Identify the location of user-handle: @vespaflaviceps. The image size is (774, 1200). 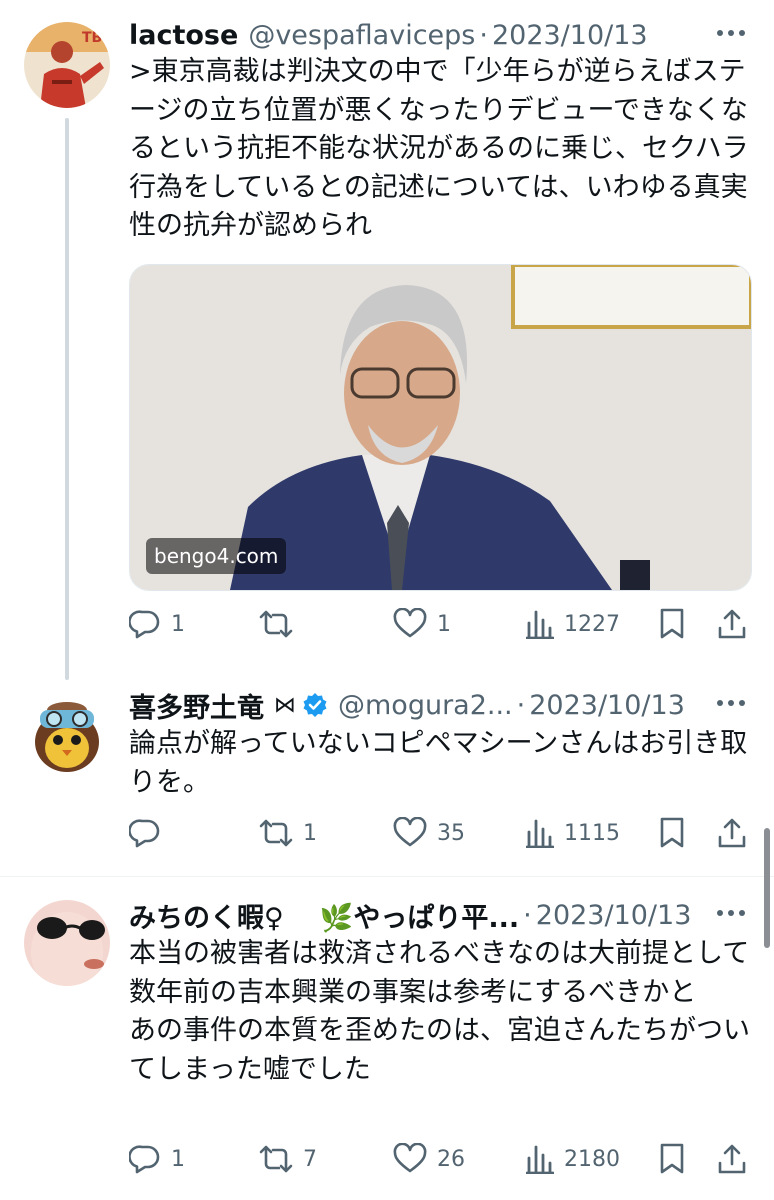
(361, 35).